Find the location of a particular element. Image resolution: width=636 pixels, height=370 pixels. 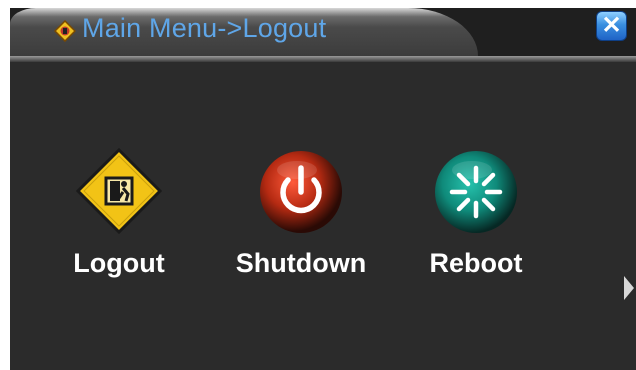

reboot-label: Reboot is located at coordinates (476, 263).